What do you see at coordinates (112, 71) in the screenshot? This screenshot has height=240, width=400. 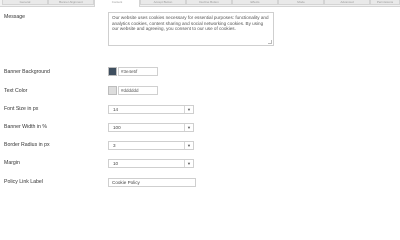 I see `banner-background-swatch` at bounding box center [112, 71].